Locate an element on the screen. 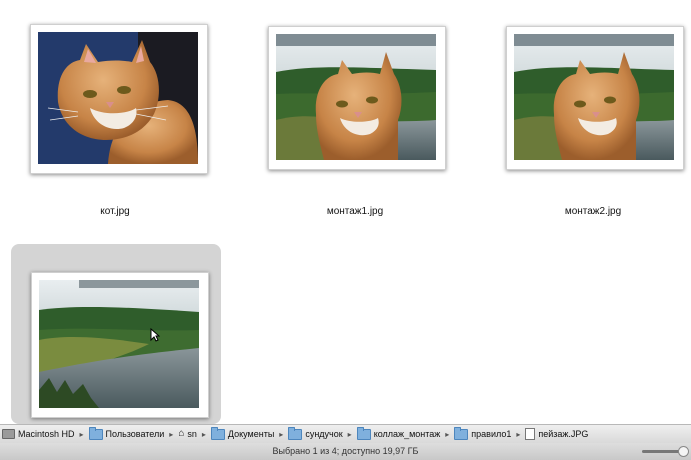 The image size is (691, 460). path-crumb: Пользователи is located at coordinates (127, 433).